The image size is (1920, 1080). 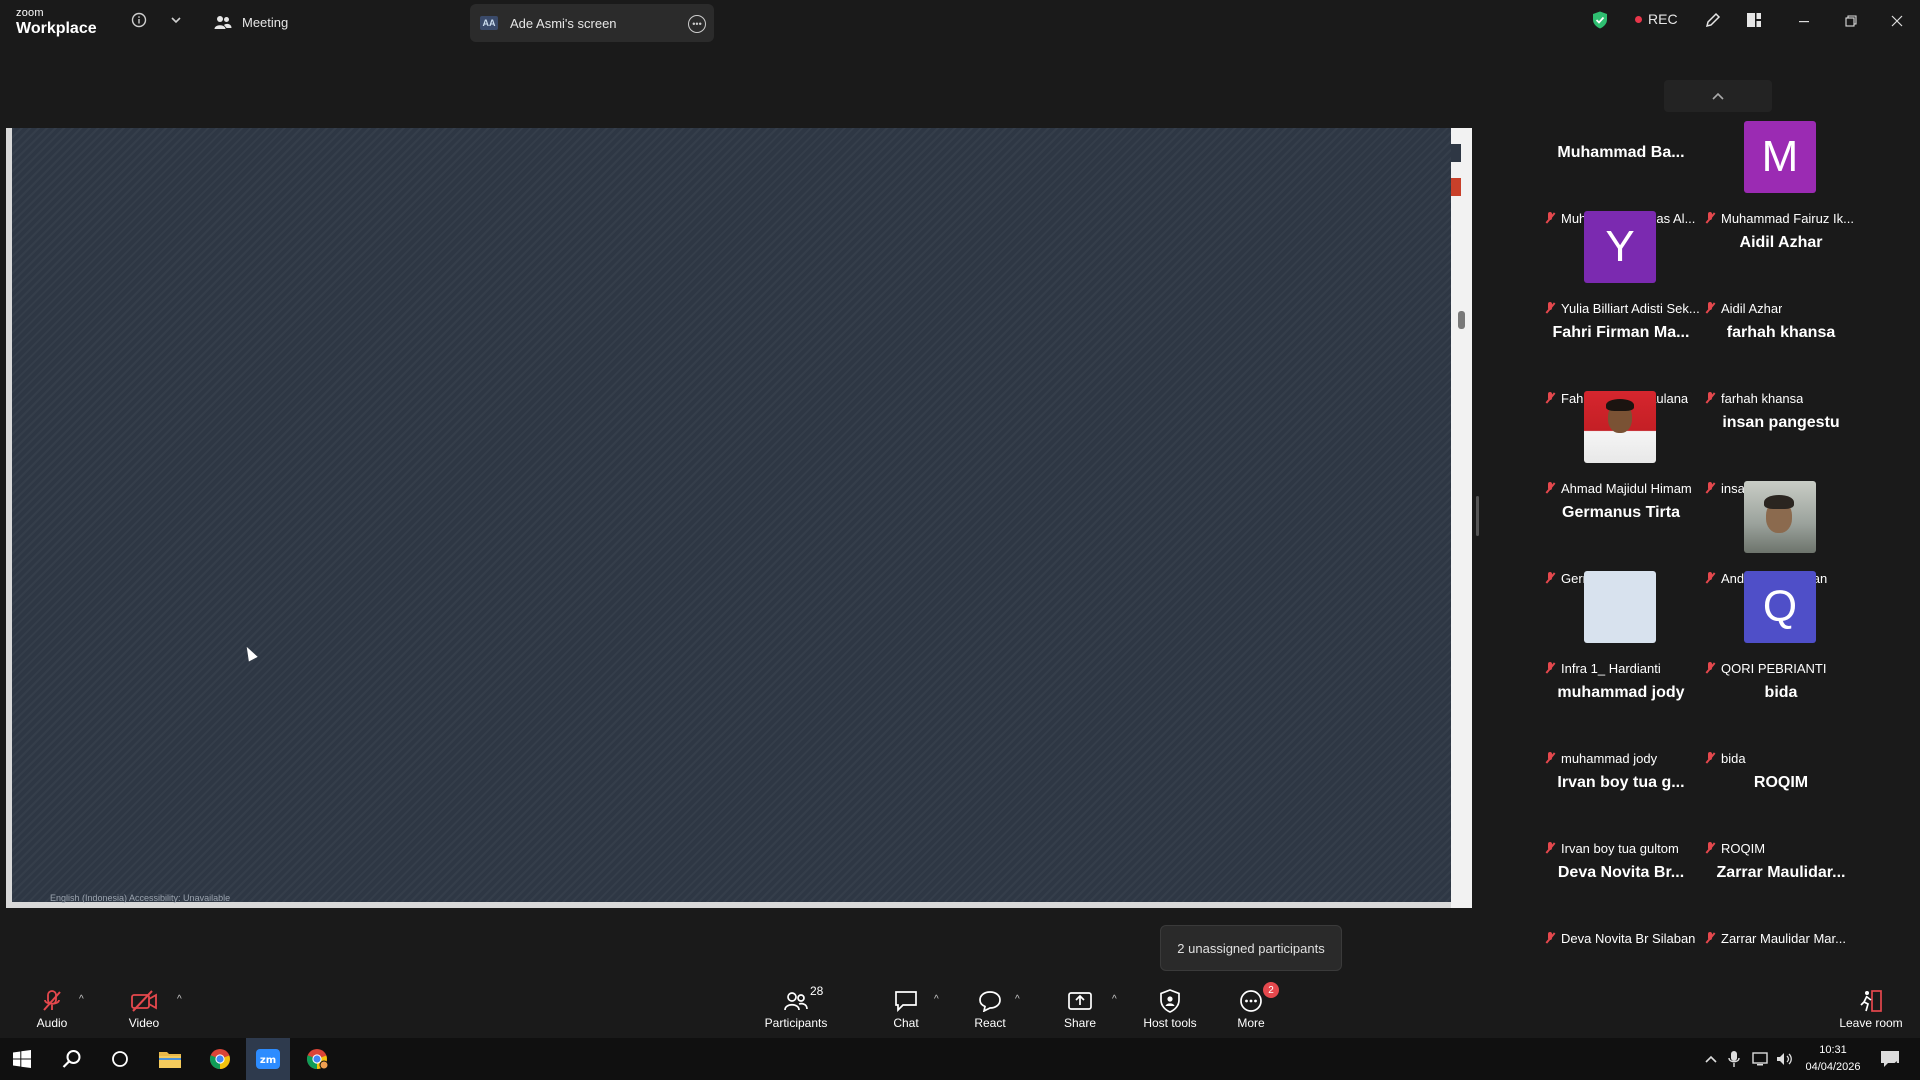 I want to click on search-icon, so click(x=72, y=1059).